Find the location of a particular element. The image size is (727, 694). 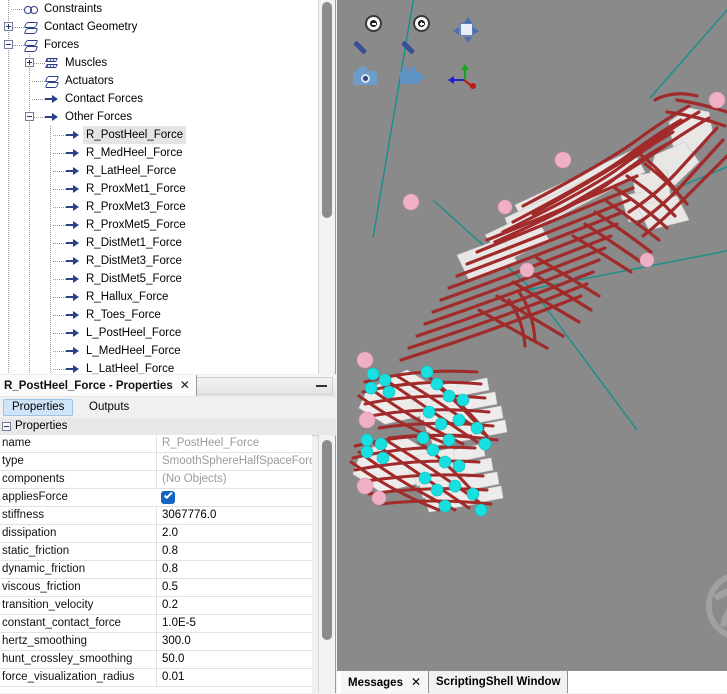

property-row: force_visualization_radius 0.01 is located at coordinates (156, 678).